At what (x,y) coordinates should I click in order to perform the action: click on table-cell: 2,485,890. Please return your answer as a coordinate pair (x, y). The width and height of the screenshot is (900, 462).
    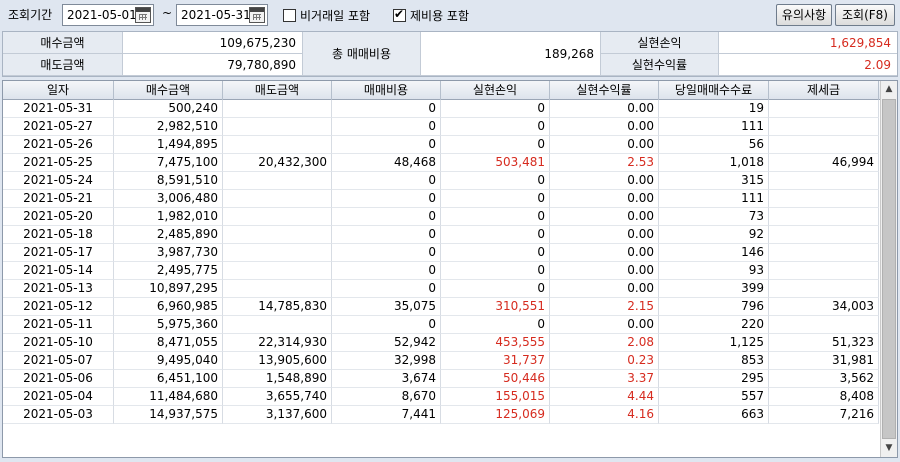
    Looking at the image, I should click on (168, 235).